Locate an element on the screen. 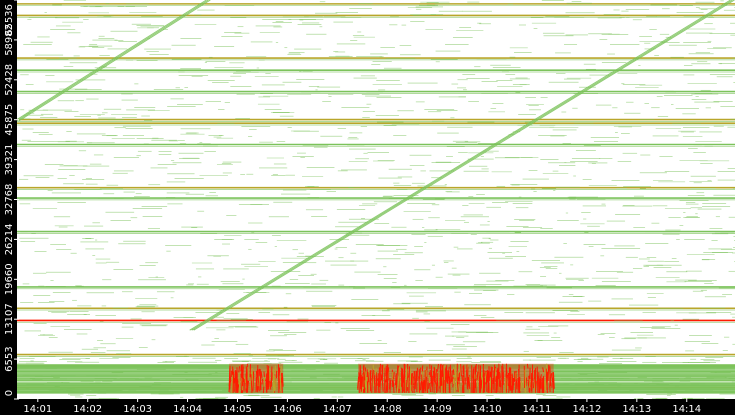  y-tick-label: 52428 is located at coordinates (9, 80).